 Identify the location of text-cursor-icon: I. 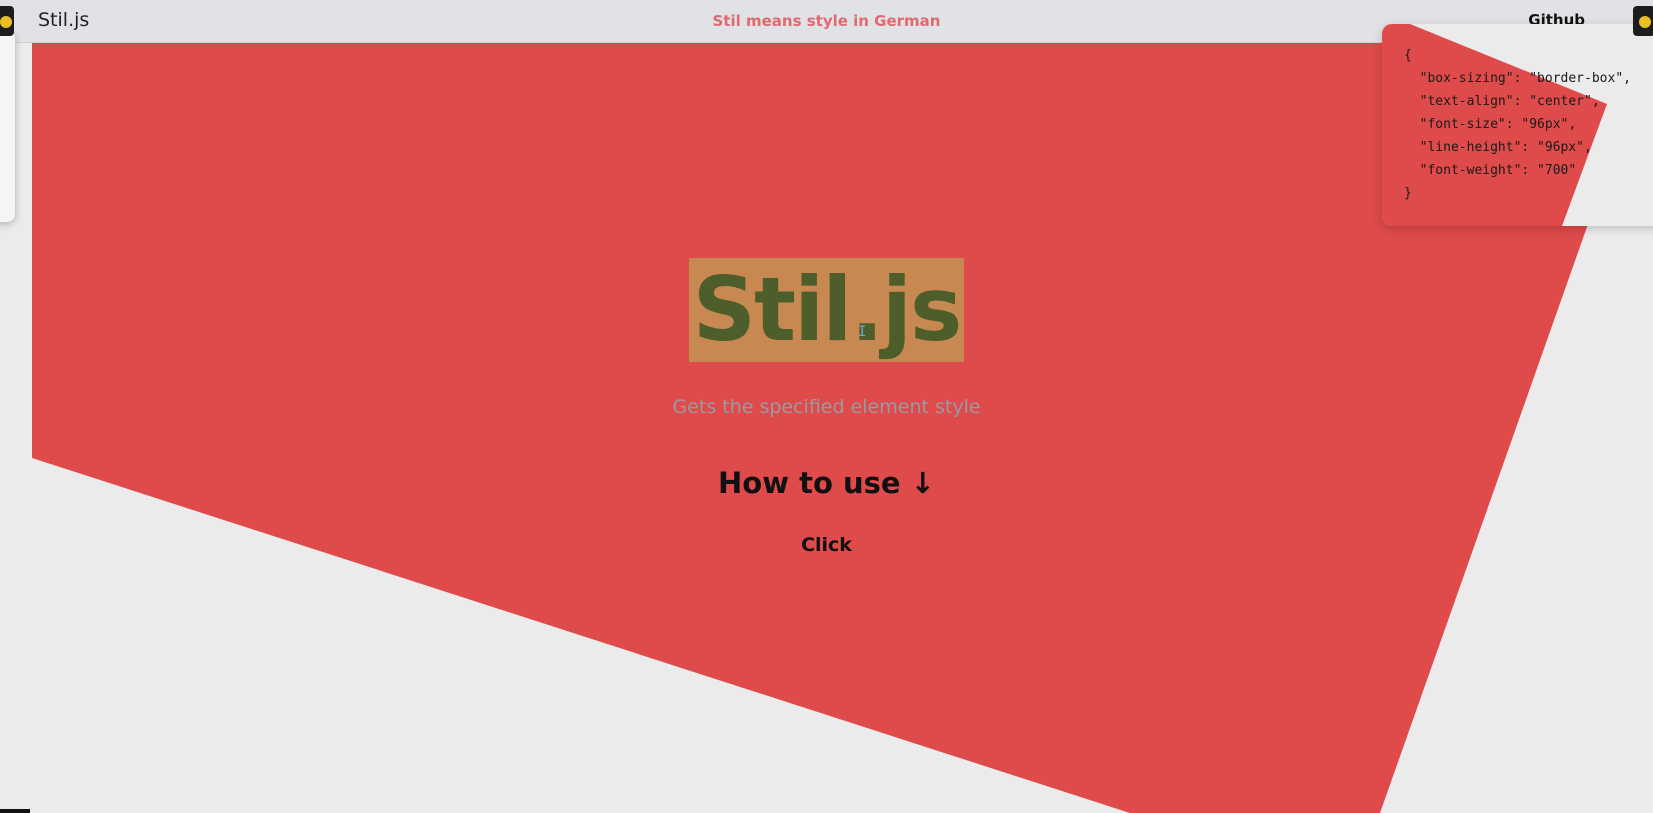
(862, 332).